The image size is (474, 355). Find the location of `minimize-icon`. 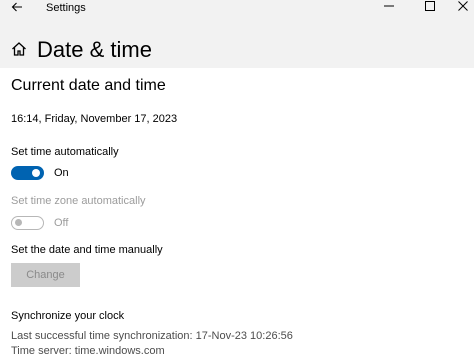

minimize-icon is located at coordinates (389, 6).